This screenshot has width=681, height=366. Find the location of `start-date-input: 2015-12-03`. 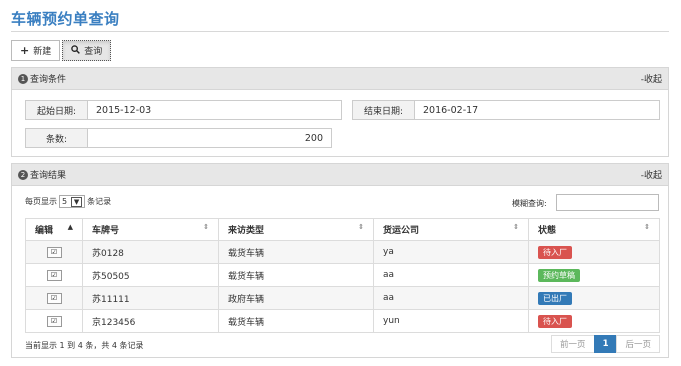

start-date-input: 2015-12-03 is located at coordinates (214, 110).